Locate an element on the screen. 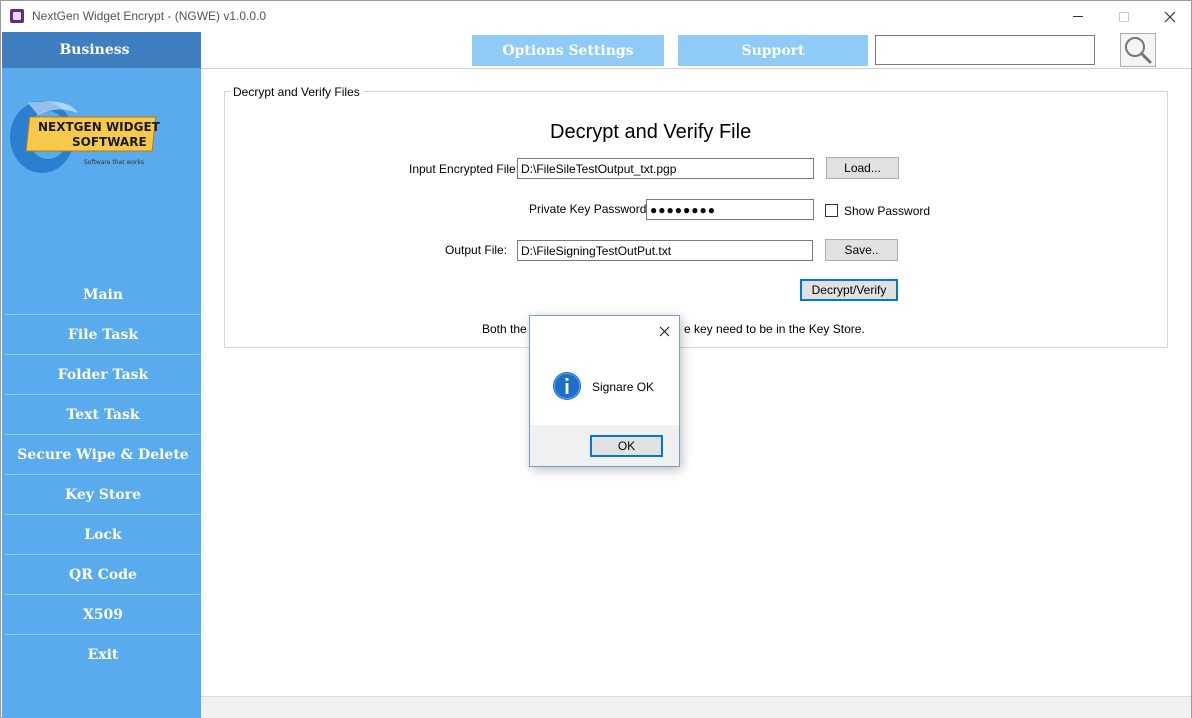  svg-text: Software that works is located at coordinates (114, 162).